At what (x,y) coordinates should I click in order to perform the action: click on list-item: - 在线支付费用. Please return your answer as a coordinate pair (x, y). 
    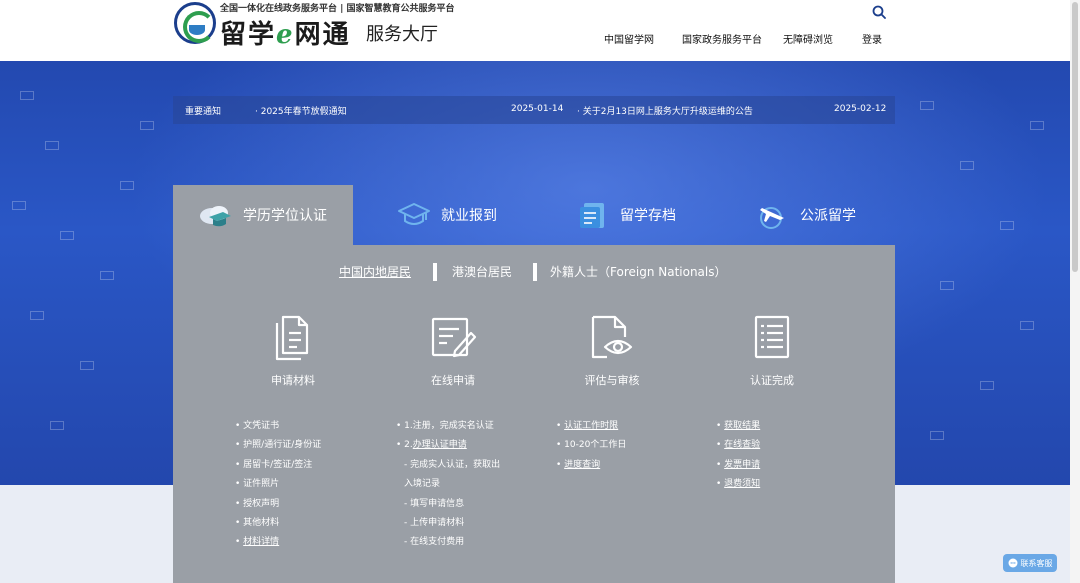
    Looking at the image, I should click on (434, 542).